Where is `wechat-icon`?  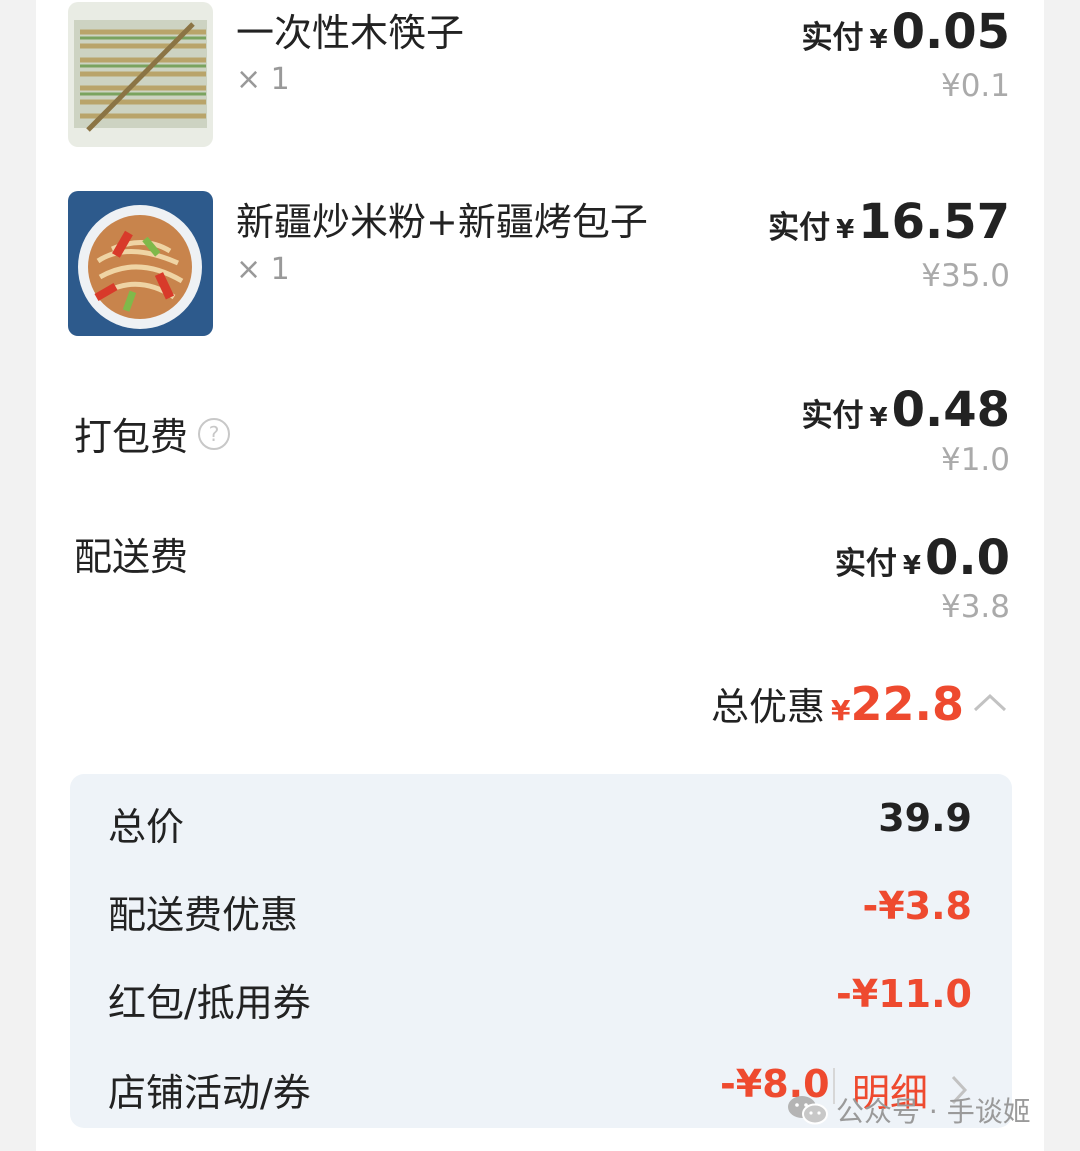
wechat-icon is located at coordinates (808, 1110).